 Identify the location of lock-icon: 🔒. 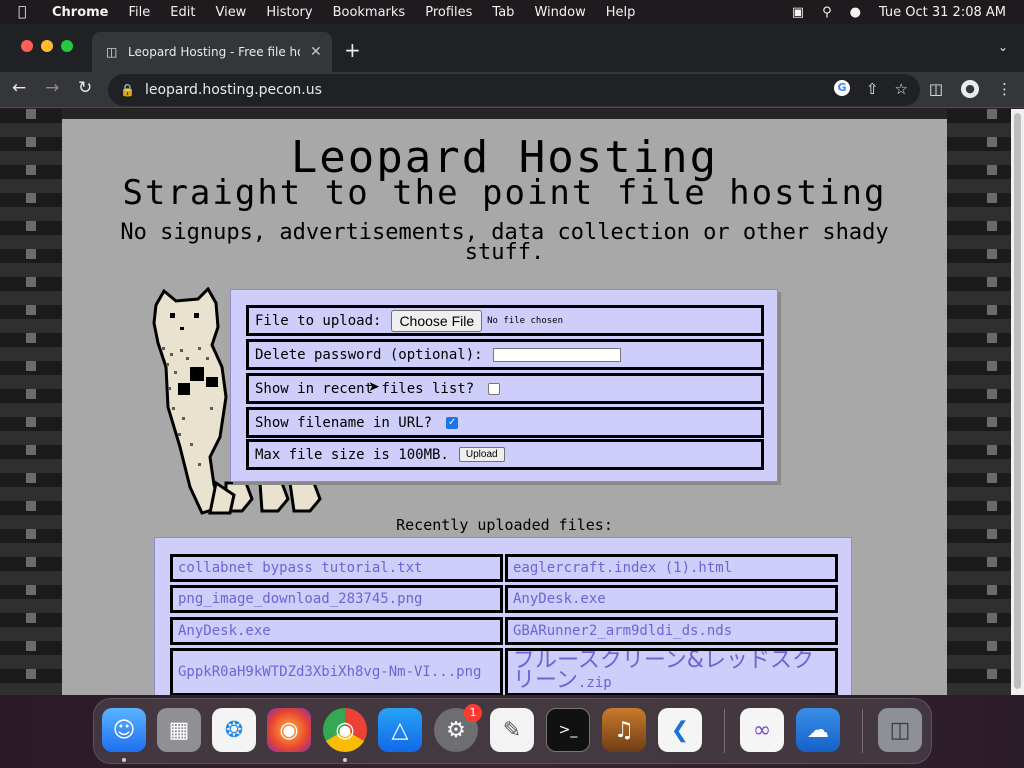
(127, 90).